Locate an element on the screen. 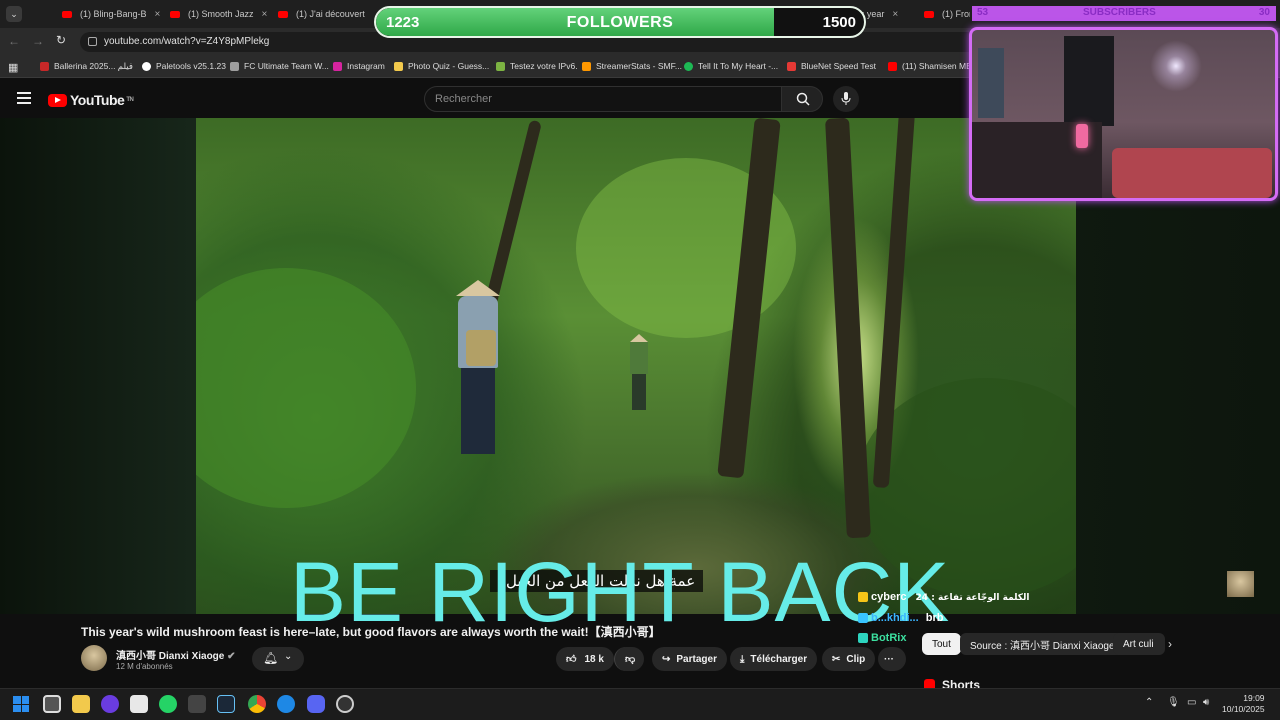  be-right-back-text: BE RIGHT BACK is located at coordinates (620, 592).